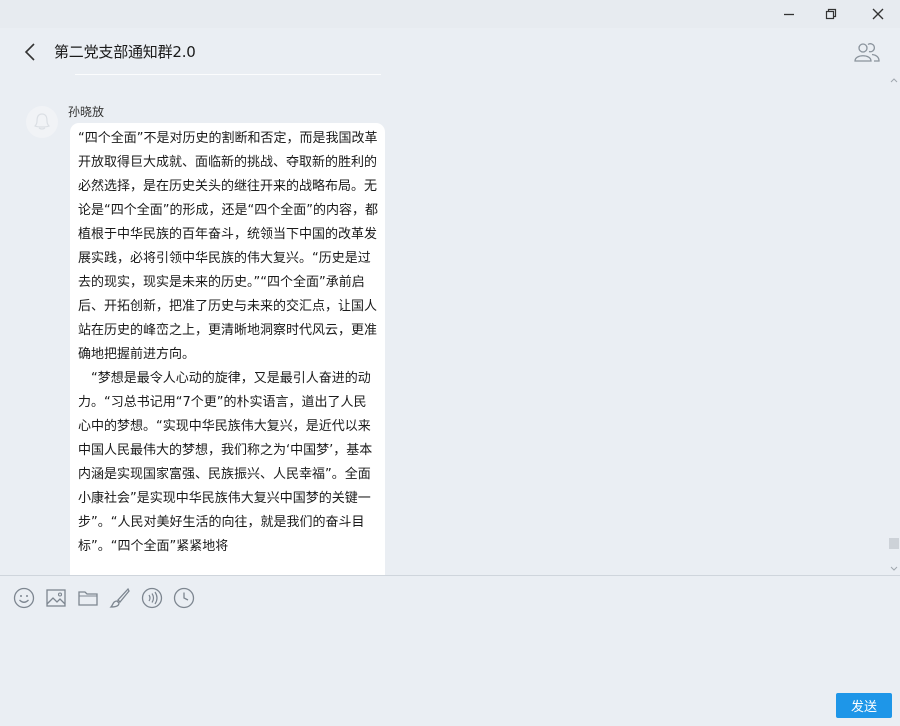 The image size is (900, 726). I want to click on brush-icon, so click(119, 597).